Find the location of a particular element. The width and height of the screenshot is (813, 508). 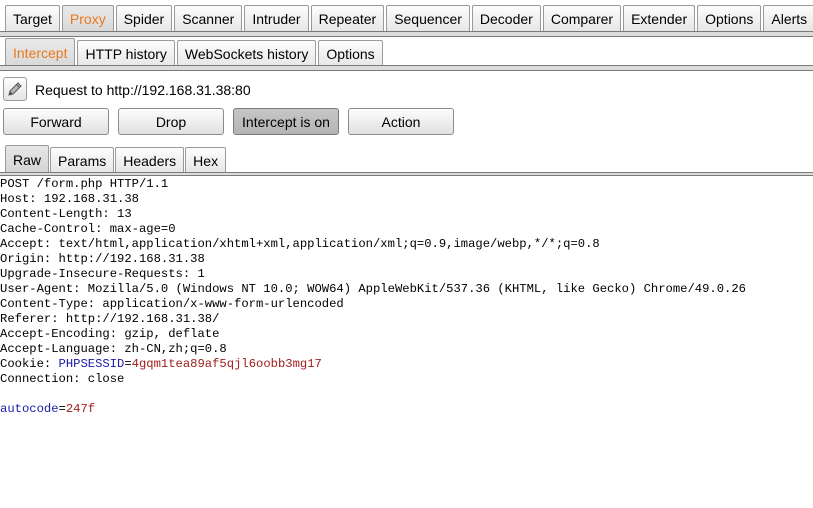

request-line: POST /form.php HTTP/1.1 is located at coordinates (406, 184).